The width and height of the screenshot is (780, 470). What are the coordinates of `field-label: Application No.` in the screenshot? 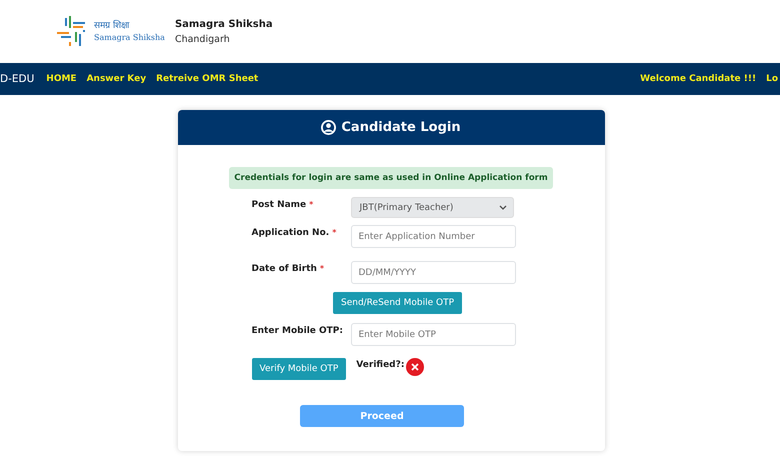 It's located at (291, 233).